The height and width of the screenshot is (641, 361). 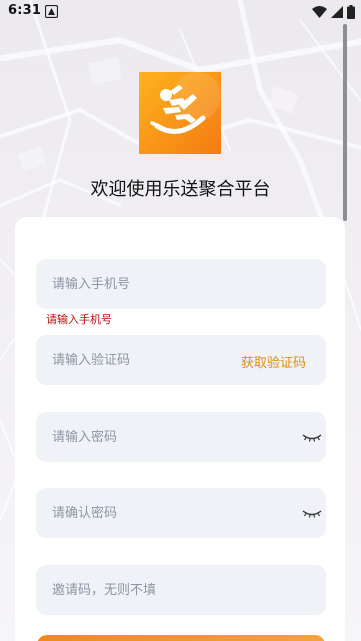 What do you see at coordinates (180, 113) in the screenshot?
I see `runner-logo-icon` at bounding box center [180, 113].